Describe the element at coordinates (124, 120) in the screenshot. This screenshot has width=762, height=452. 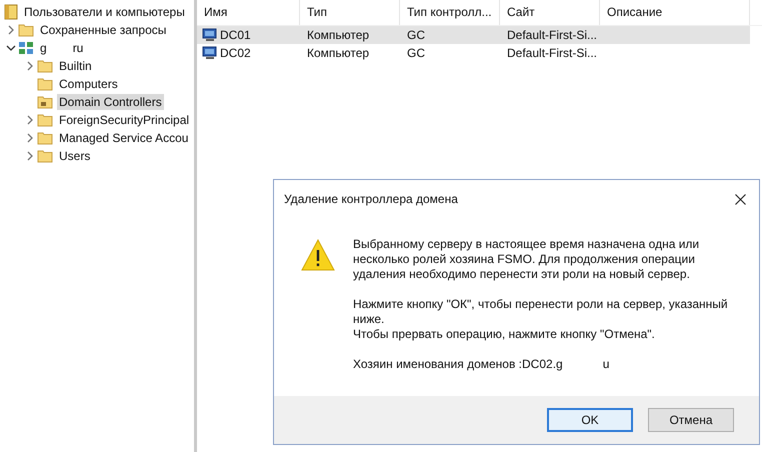
I see `tree-item: ForeignSecurityPrincipal` at that location.